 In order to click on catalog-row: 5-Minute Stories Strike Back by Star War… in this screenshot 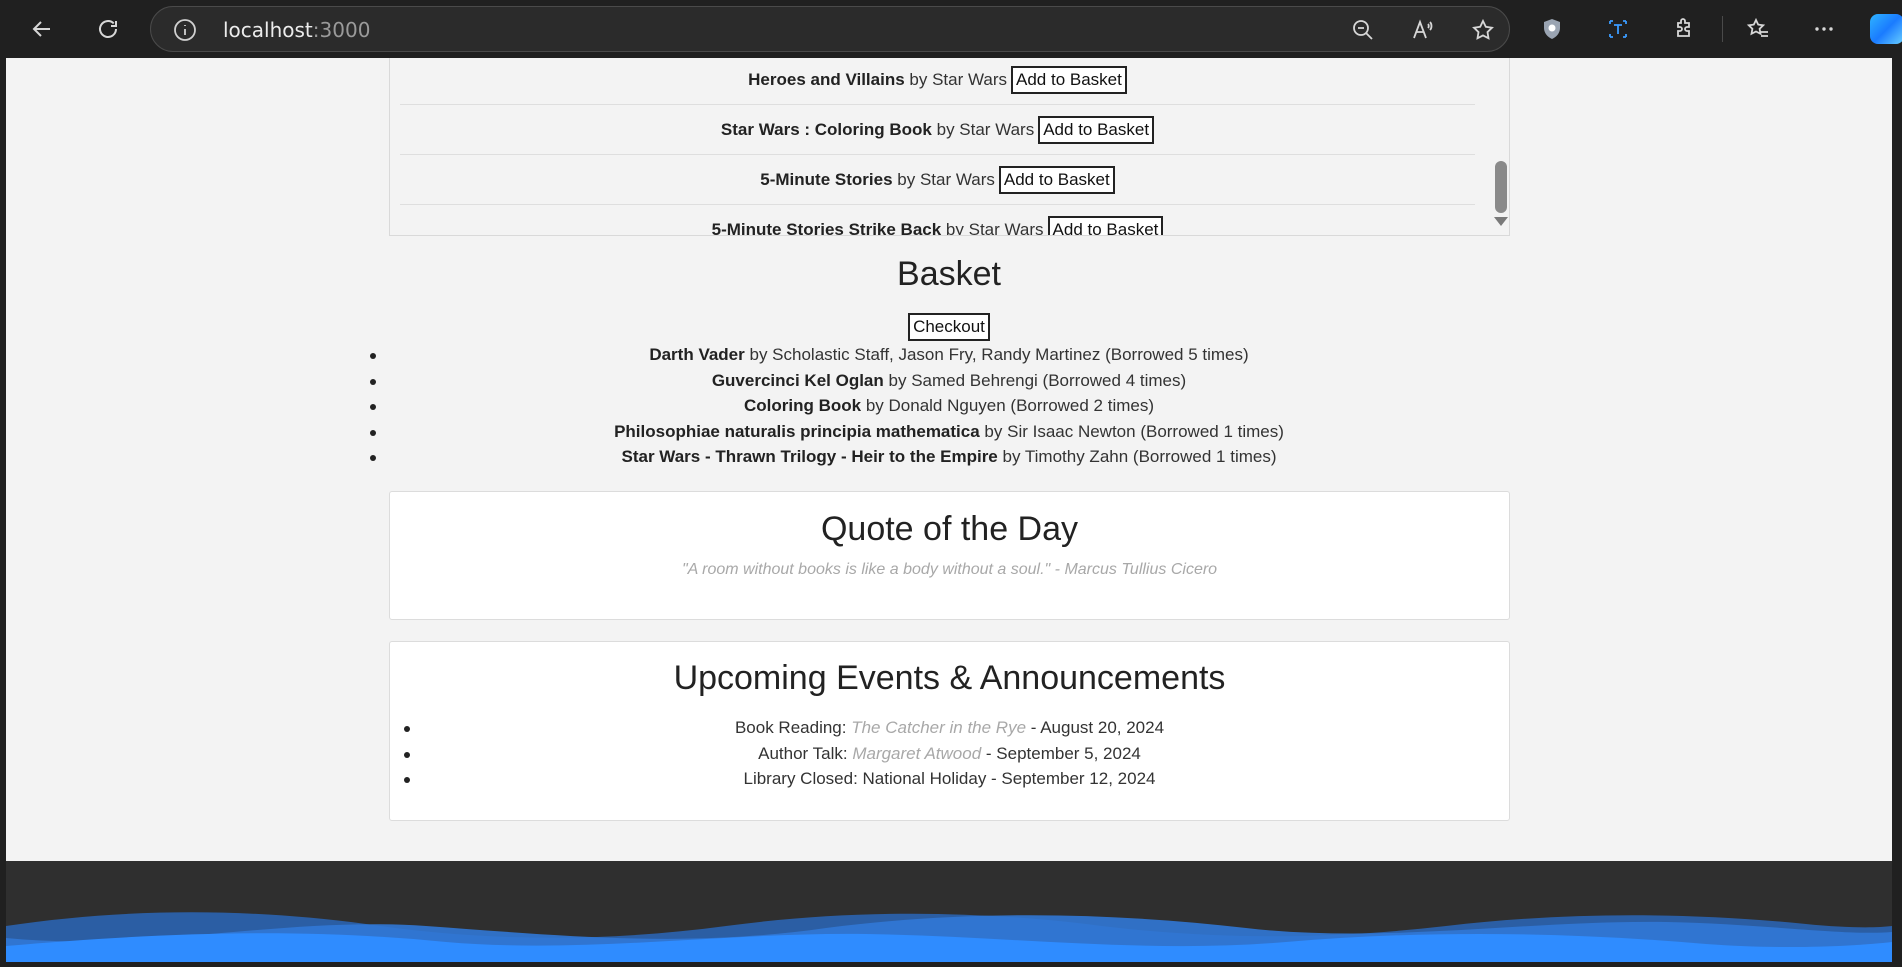, I will do `click(937, 220)`.